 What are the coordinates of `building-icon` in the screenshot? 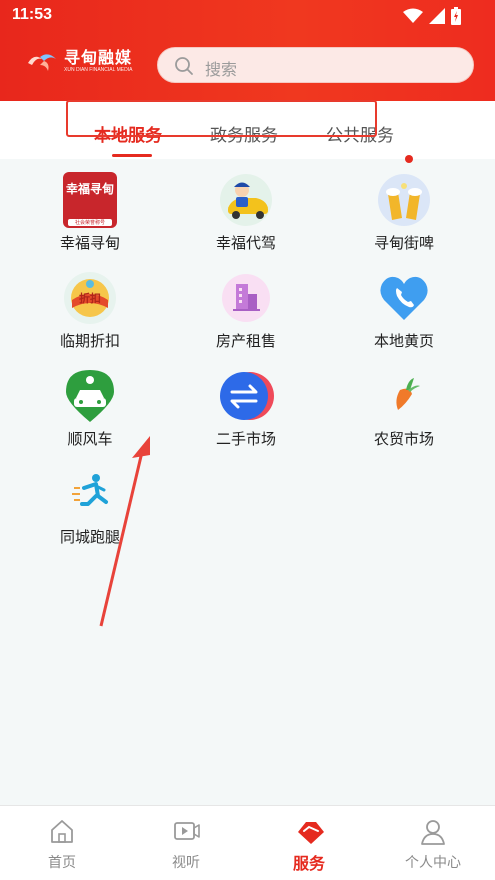 It's located at (246, 298).